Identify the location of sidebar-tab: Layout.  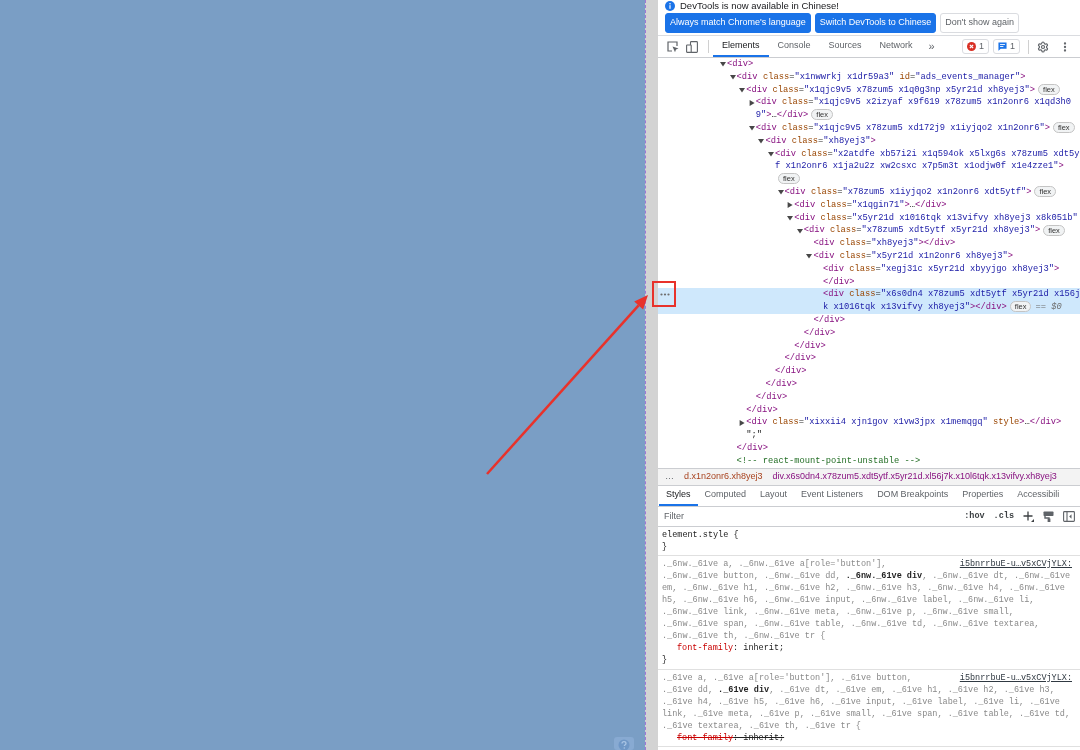
(774, 495).